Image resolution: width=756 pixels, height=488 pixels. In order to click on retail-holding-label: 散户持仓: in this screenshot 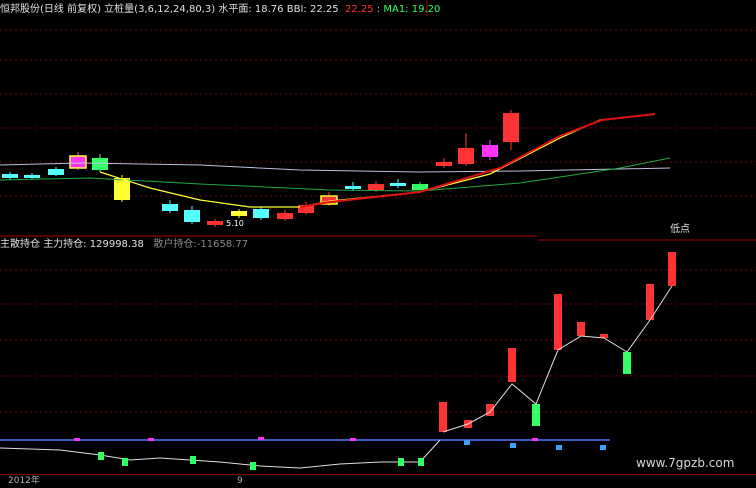, I will do `click(175, 244)`.